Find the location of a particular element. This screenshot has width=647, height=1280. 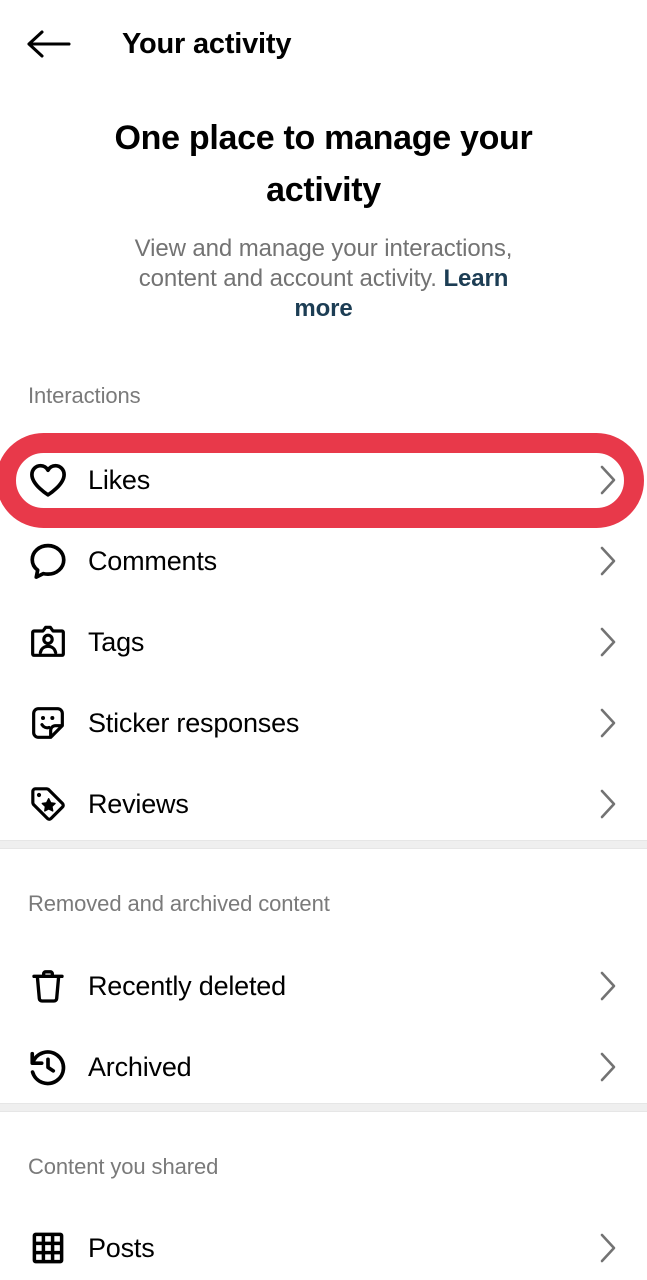

grid-icon is located at coordinates (48, 1248).